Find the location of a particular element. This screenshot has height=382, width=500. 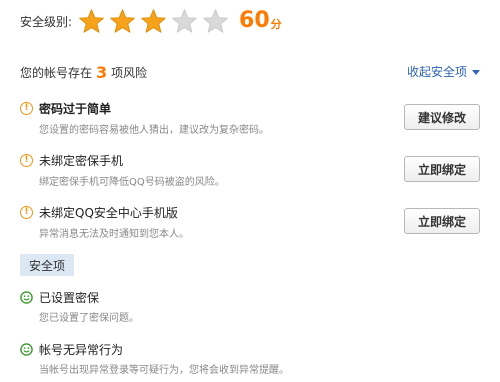

risk-item-title: 未绑定QQ安全中心手机版 is located at coordinates (108, 213).